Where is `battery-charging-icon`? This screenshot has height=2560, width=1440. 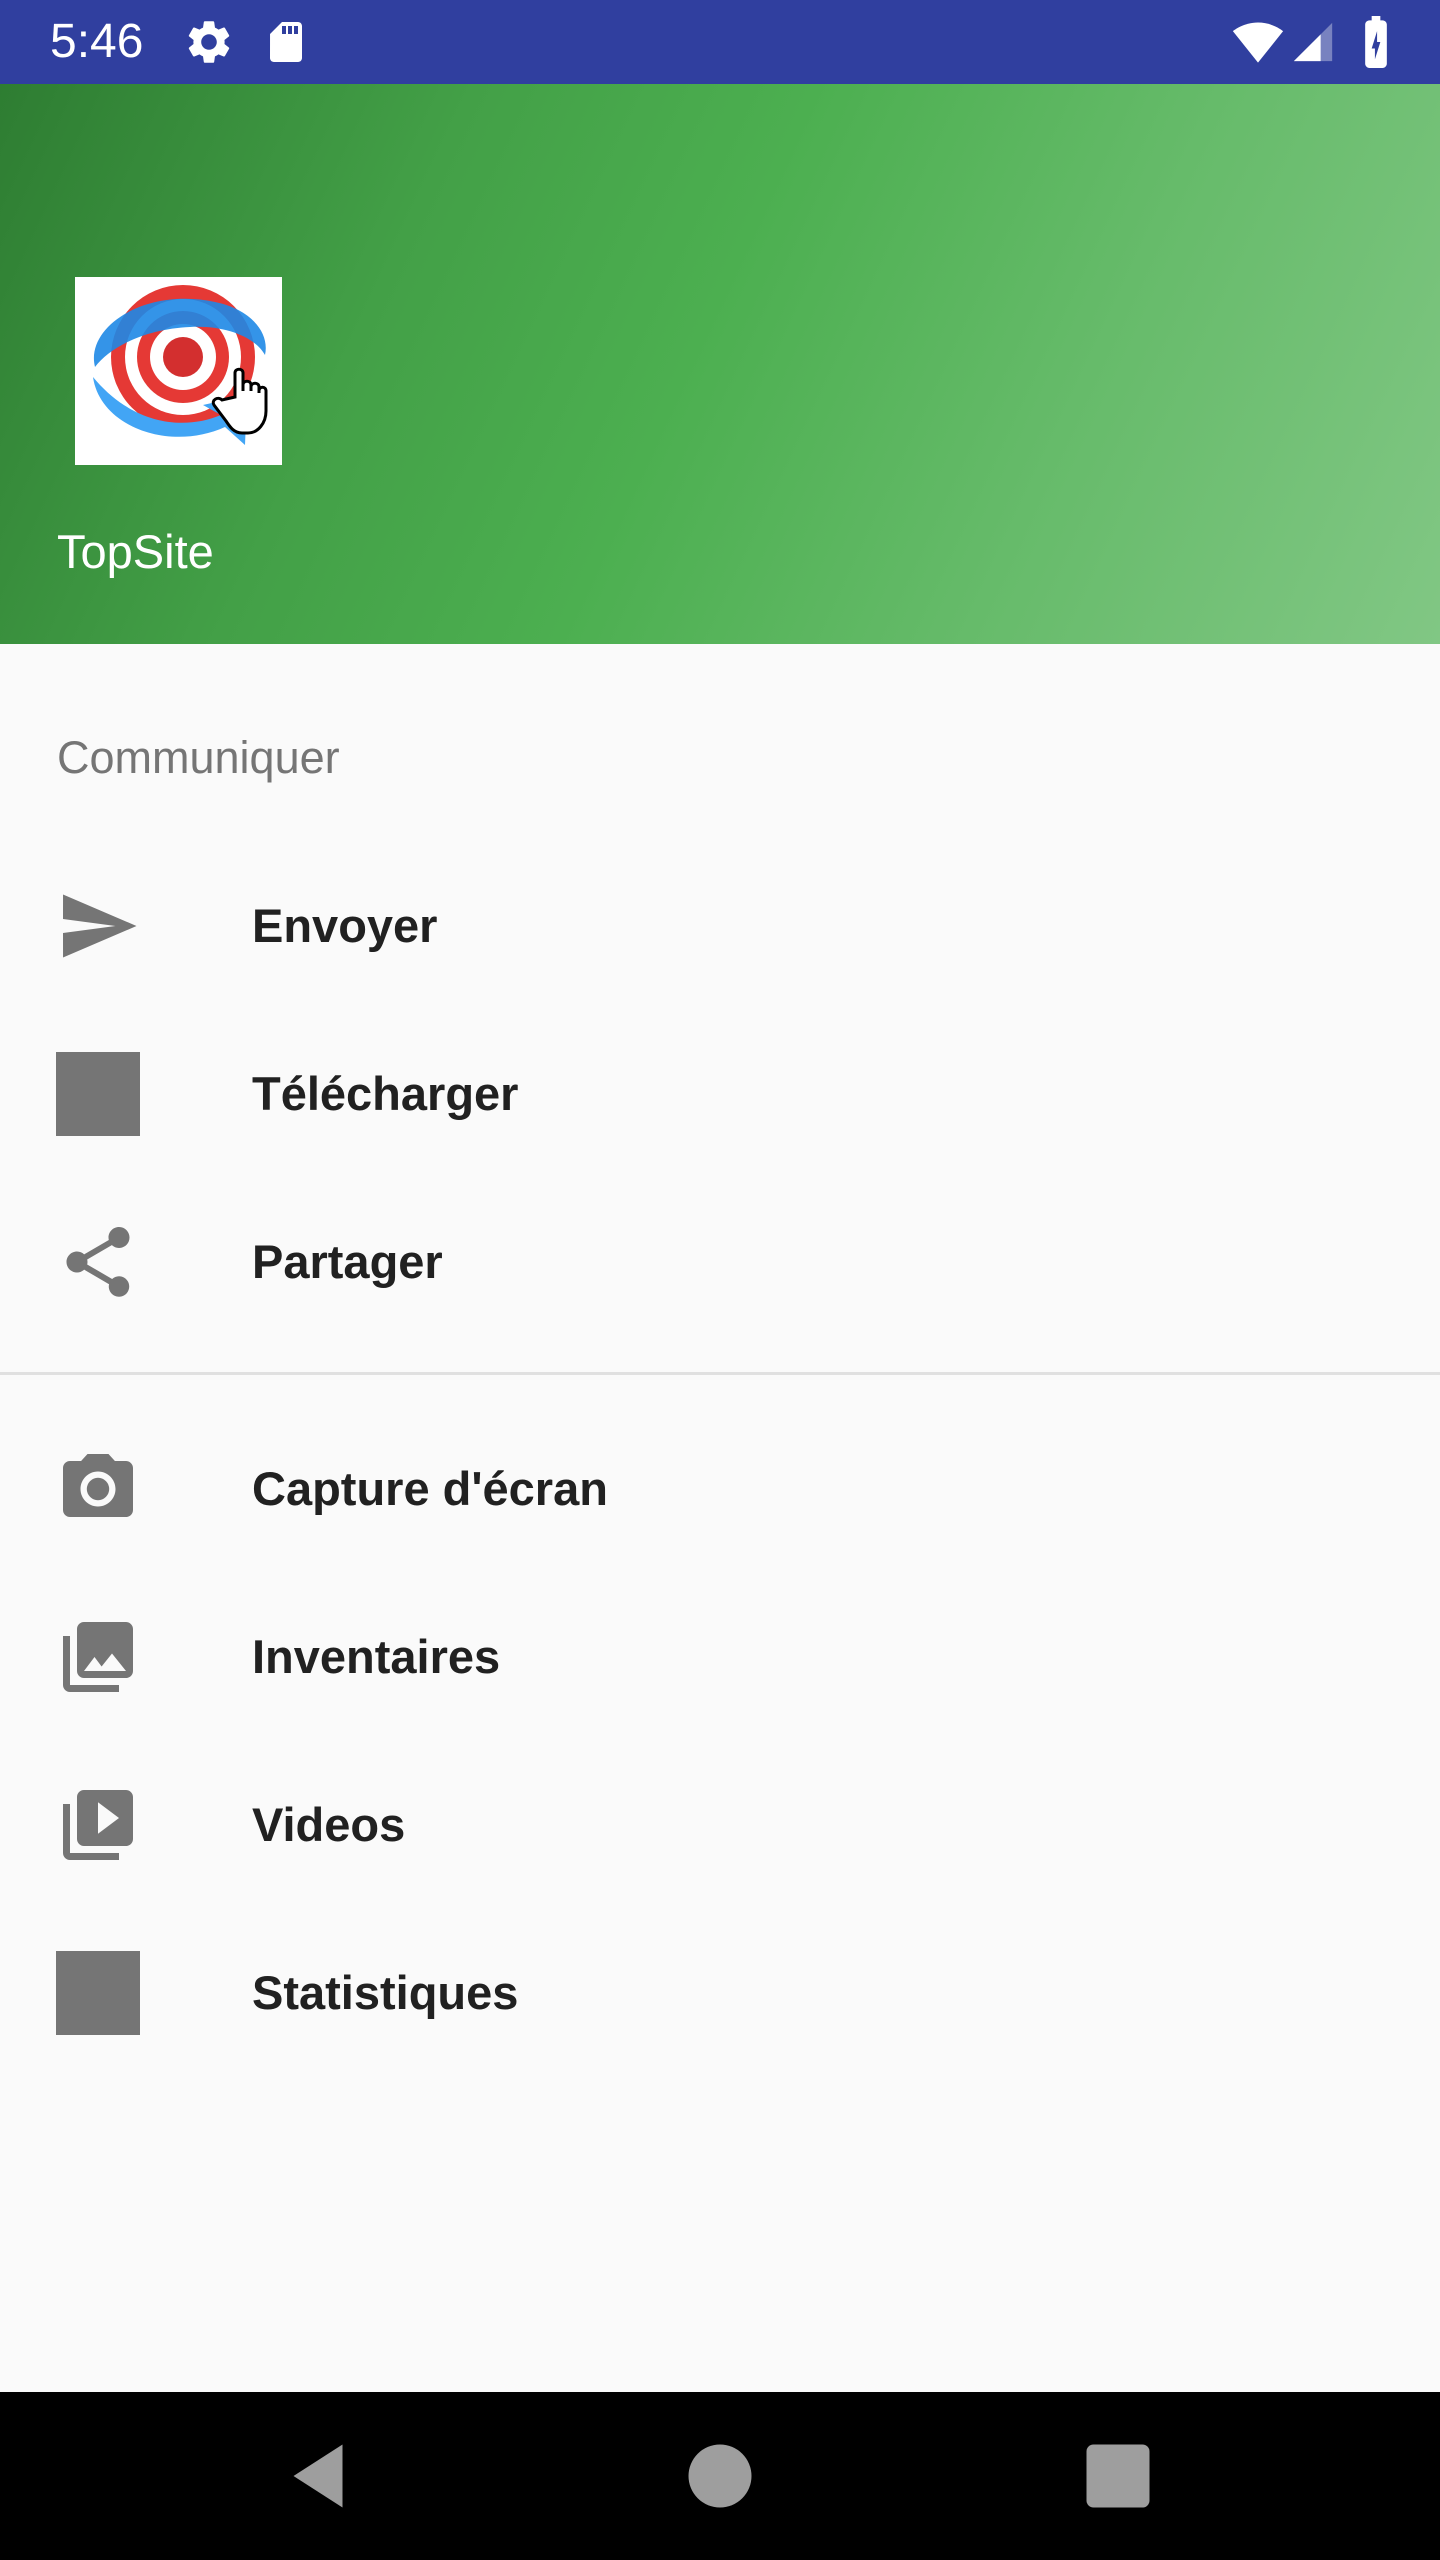 battery-charging-icon is located at coordinates (1376, 42).